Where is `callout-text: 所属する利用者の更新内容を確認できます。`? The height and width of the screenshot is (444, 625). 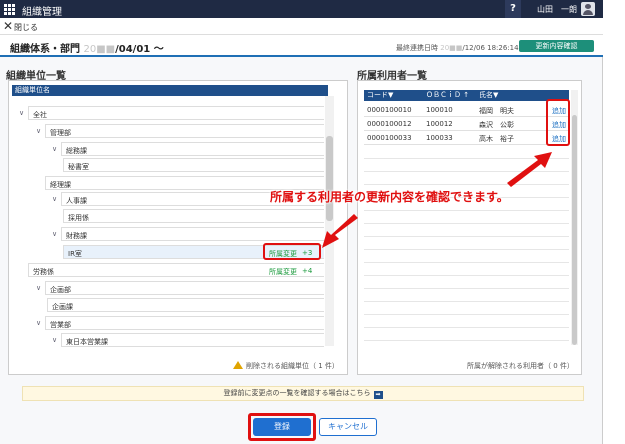 callout-text: 所属する利用者の更新内容を確認できます。 is located at coordinates (389, 197).